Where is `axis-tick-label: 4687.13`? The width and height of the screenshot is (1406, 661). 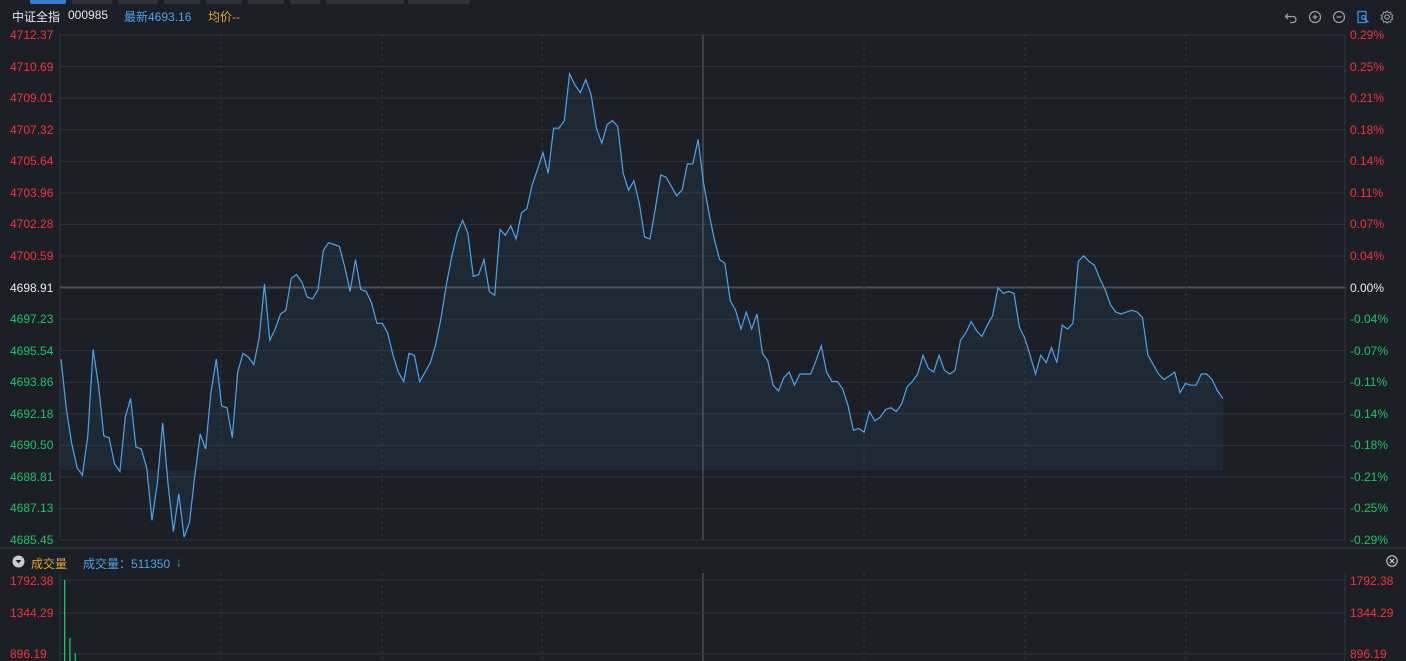 axis-tick-label: 4687.13 is located at coordinates (32, 508).